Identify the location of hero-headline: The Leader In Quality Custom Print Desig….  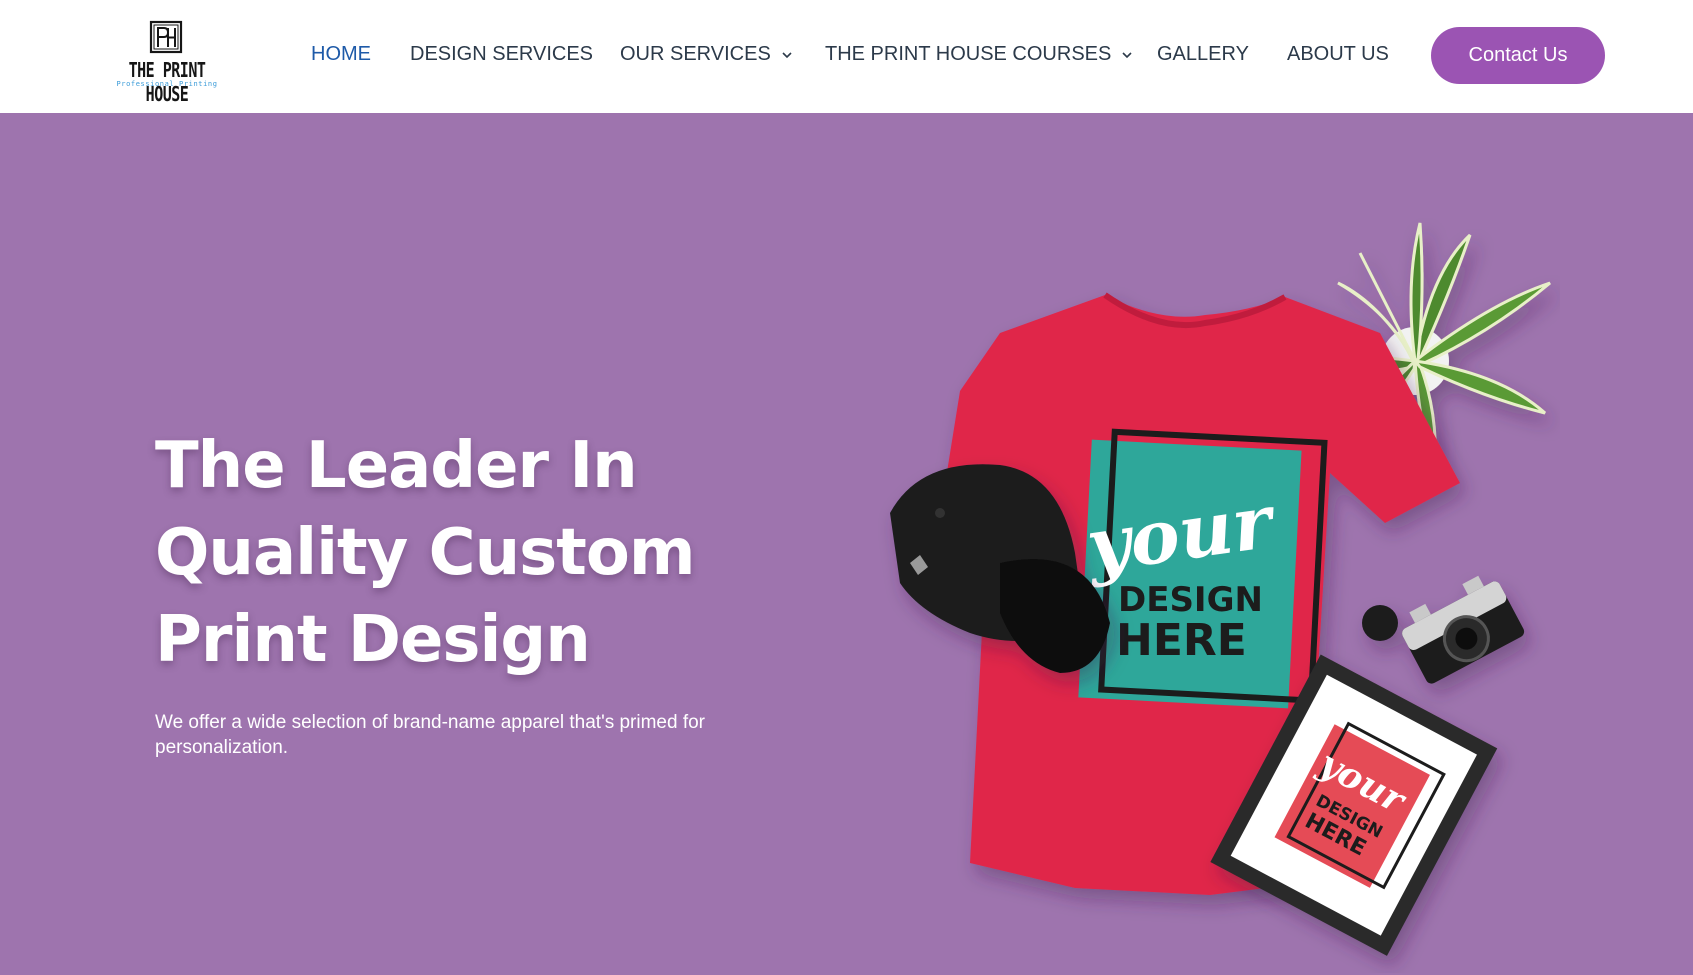
(475, 553).